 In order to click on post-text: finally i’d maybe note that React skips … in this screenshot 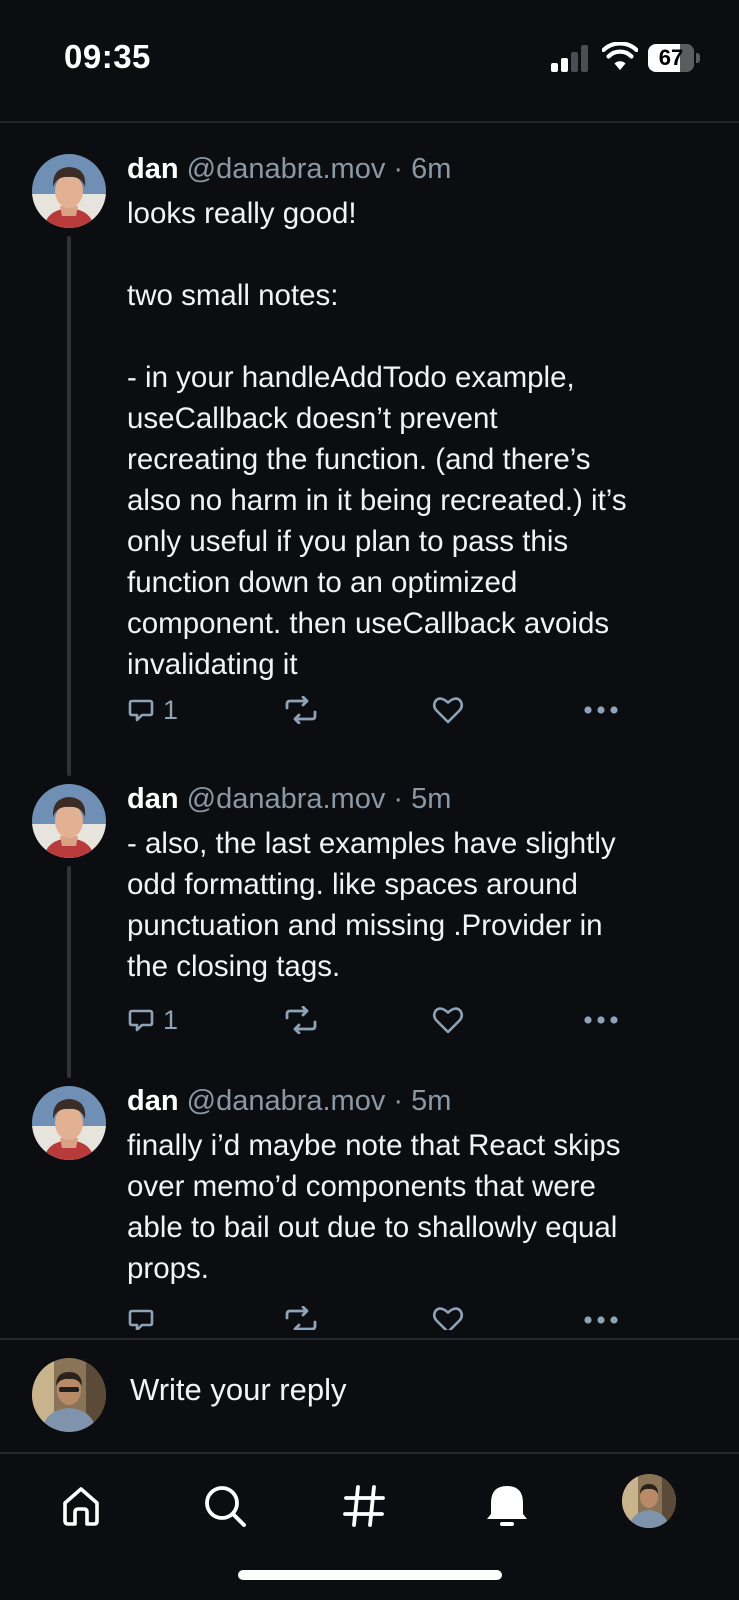, I will do `click(374, 1207)`.